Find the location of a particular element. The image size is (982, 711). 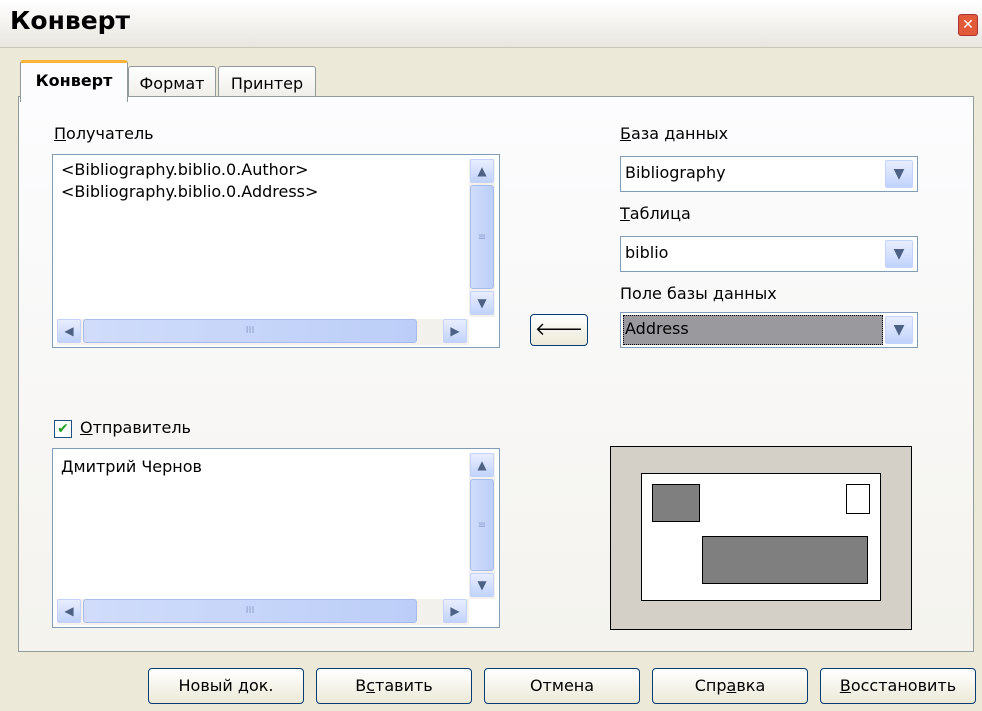

db-field-value: Address is located at coordinates (657, 328).